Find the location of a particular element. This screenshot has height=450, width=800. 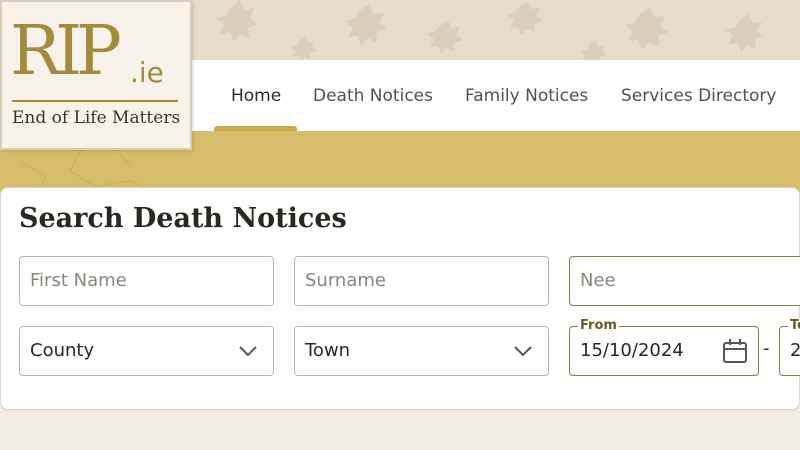

nav-death-notices: Death Notices is located at coordinates (373, 96).